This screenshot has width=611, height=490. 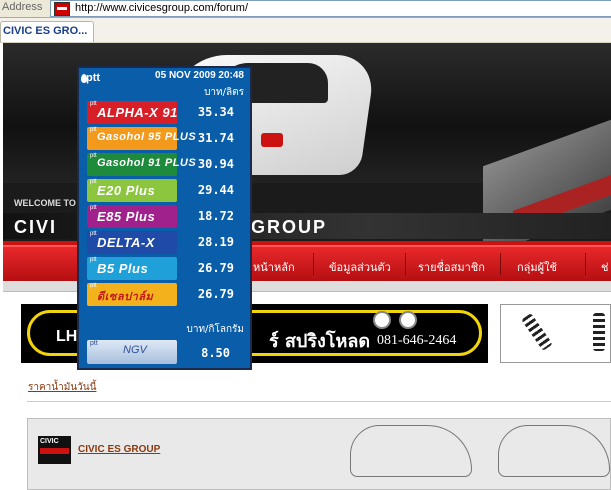 I want to click on ptt-logo: ptt, so click(x=93, y=78).